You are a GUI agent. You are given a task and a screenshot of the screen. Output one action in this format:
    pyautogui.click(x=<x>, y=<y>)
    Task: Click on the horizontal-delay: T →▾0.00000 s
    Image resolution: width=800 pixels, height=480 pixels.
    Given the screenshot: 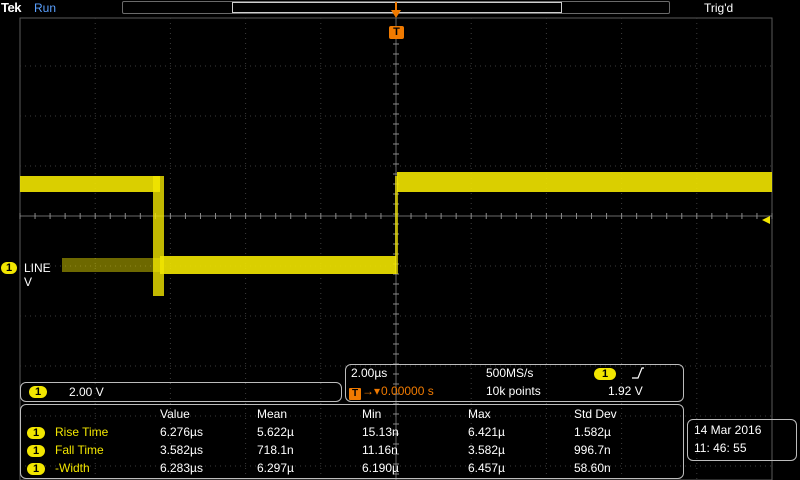 What is the action you would take?
    pyautogui.click(x=391, y=392)
    